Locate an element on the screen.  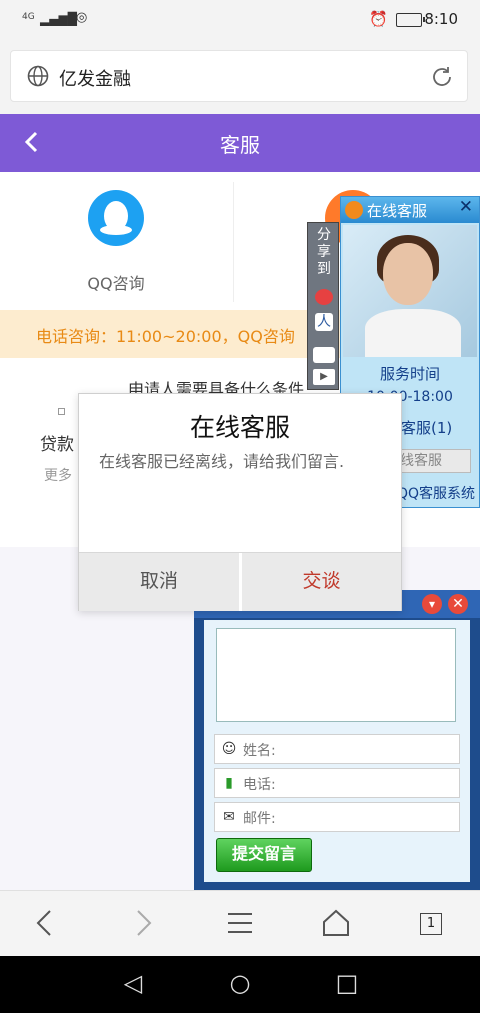
person-icon: ☺ is located at coordinates (229, 749).